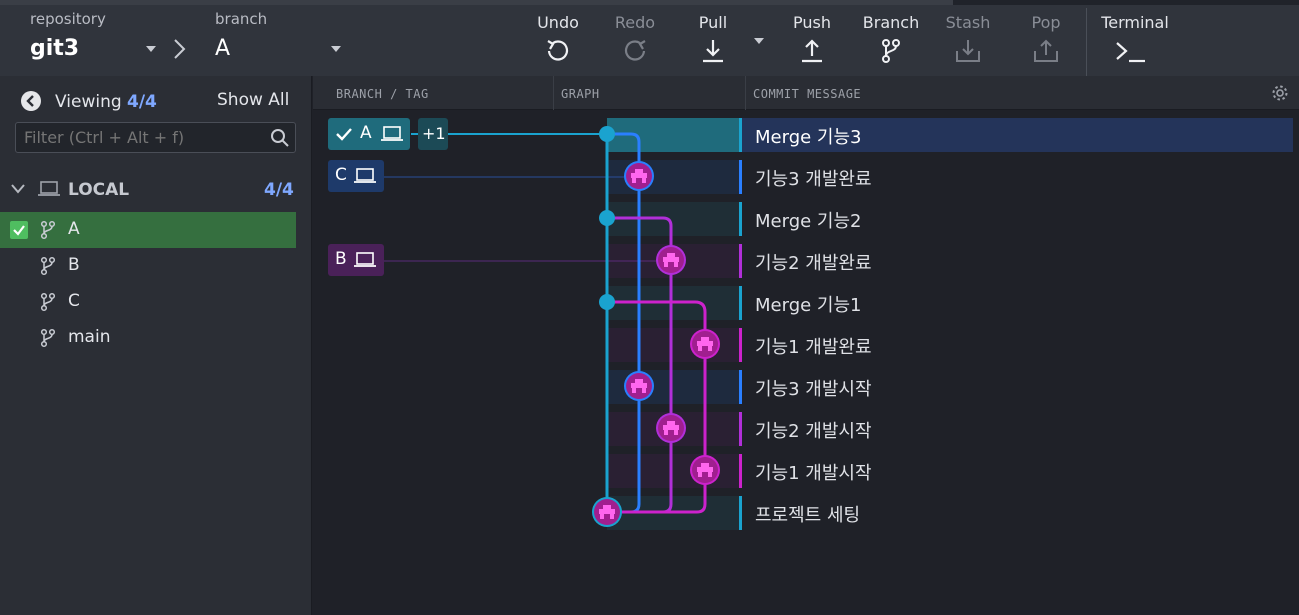 The height and width of the screenshot is (615, 1299). Describe the element at coordinates (1280, 93) in the screenshot. I see `gear-icon` at that location.